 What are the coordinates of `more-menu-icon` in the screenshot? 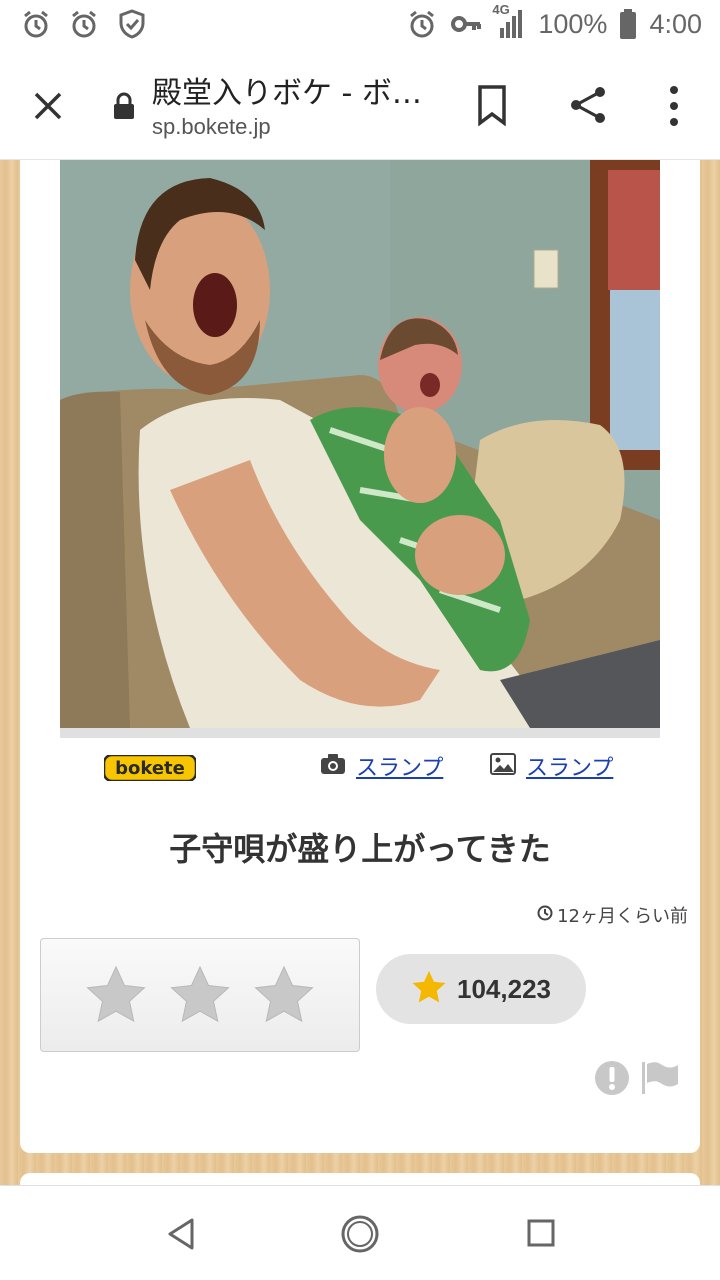 It's located at (674, 106).